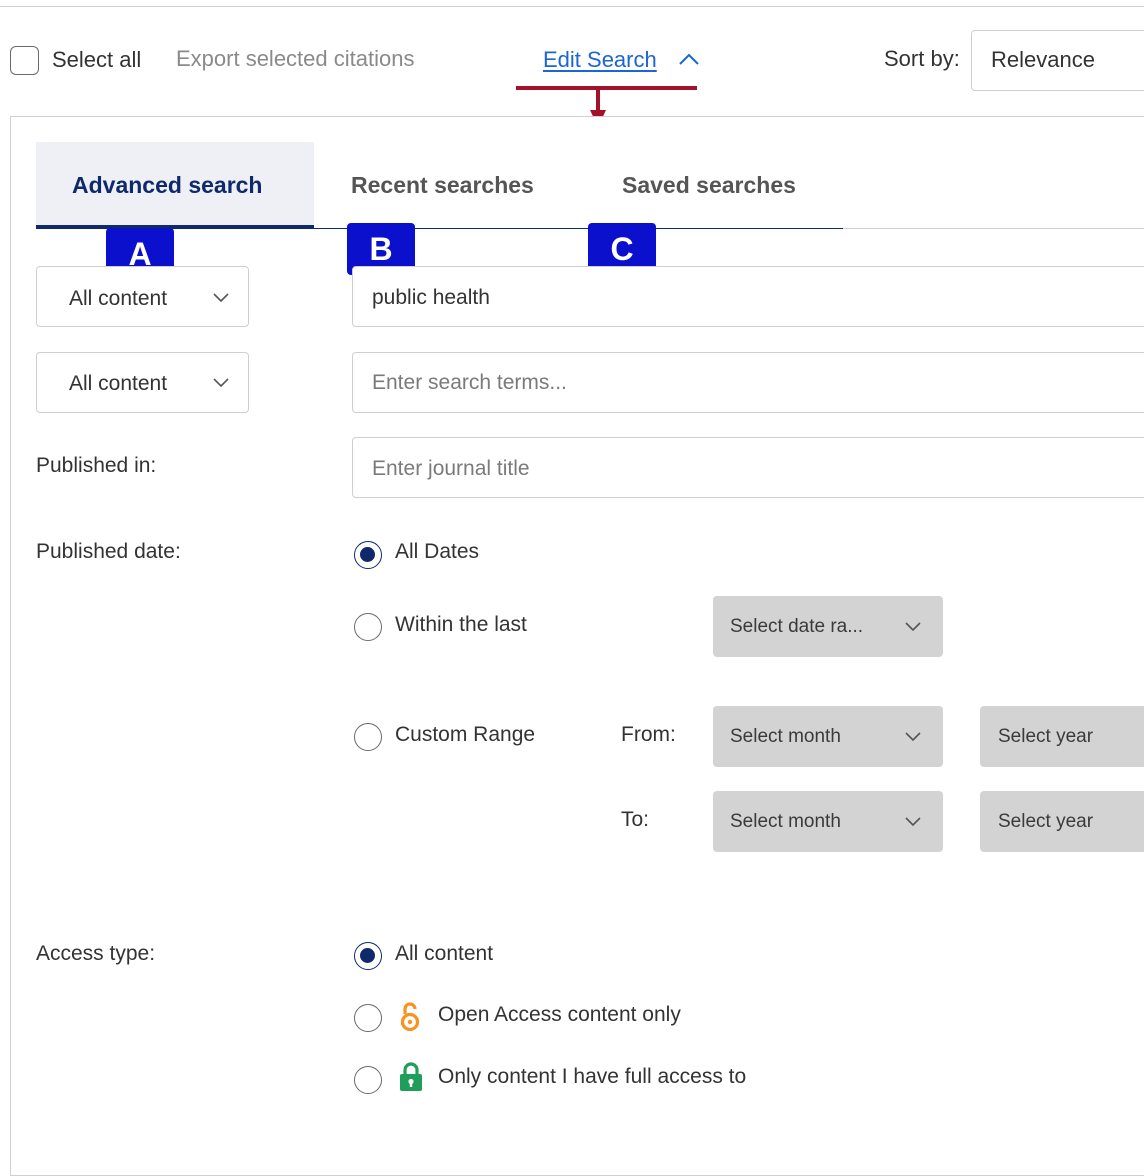  Describe the element at coordinates (368, 956) in the screenshot. I see `radio-access-all` at that location.